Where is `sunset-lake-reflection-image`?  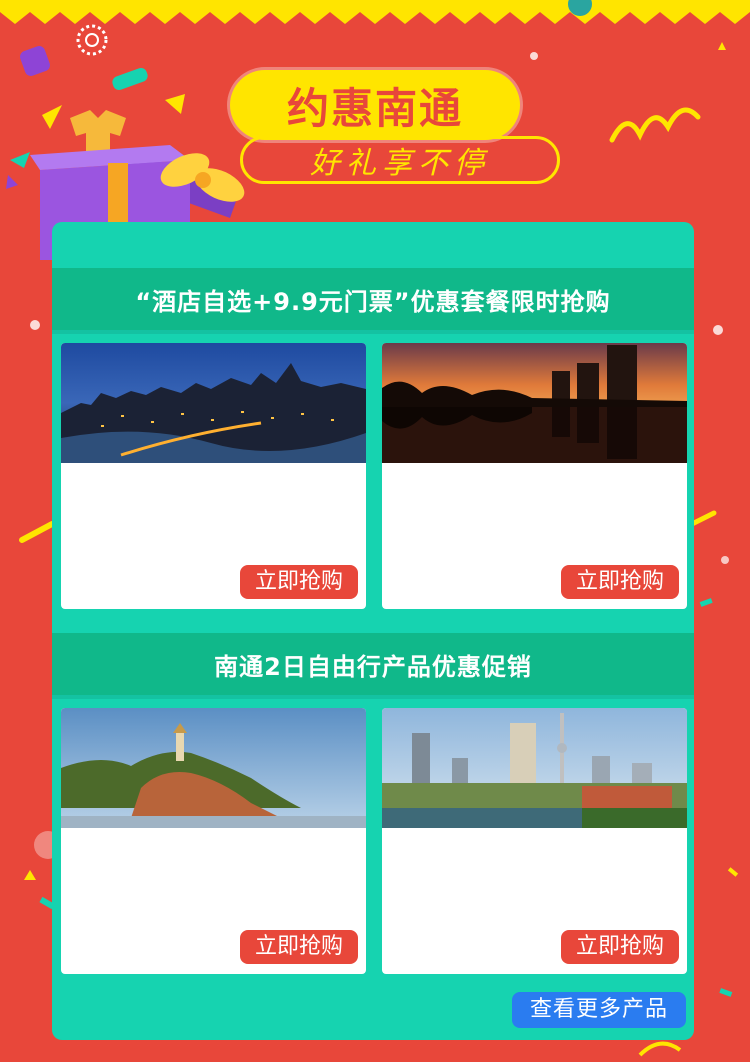
sunset-lake-reflection-image is located at coordinates (534, 403).